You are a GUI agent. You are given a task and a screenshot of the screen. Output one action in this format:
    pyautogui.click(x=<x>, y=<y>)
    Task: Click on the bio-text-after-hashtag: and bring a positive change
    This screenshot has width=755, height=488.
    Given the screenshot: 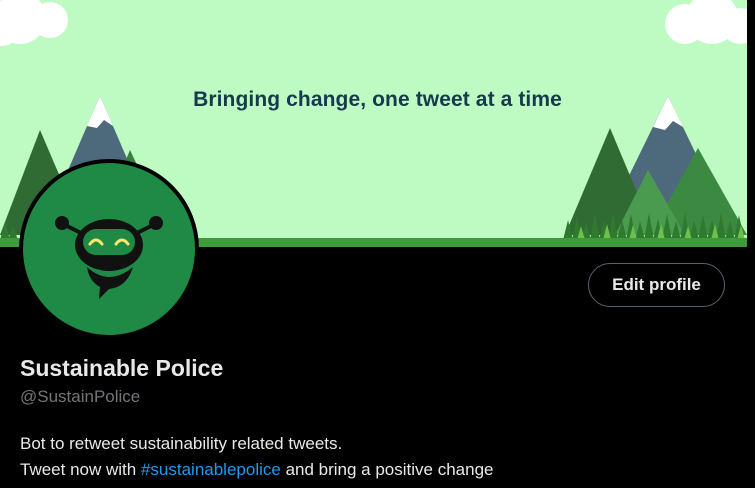 What is the action you would take?
    pyautogui.click(x=387, y=469)
    